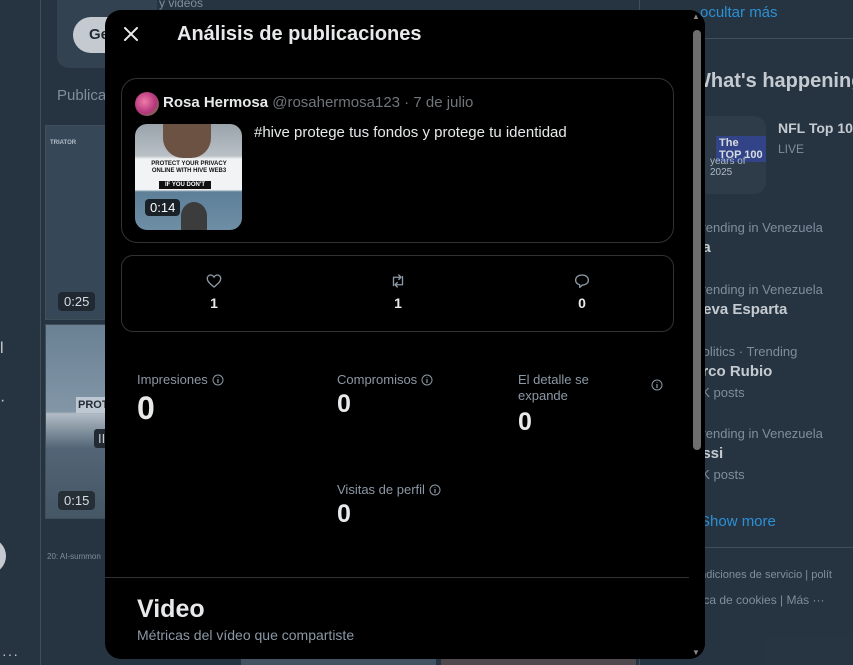 The image size is (853, 665). What do you see at coordinates (180, 399) in the screenshot?
I see `metric-impressions: Impresiones 0` at bounding box center [180, 399].